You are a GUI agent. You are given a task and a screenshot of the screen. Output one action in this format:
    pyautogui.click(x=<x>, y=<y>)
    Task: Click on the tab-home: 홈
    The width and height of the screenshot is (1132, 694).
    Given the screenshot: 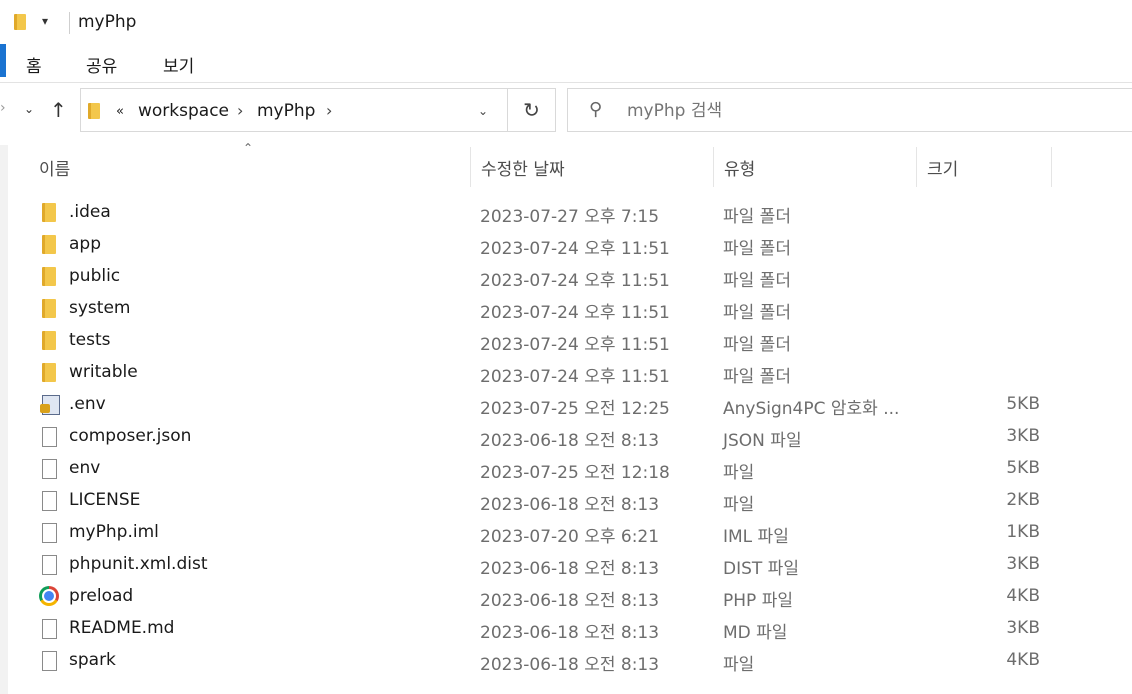 What is the action you would take?
    pyautogui.click(x=34, y=64)
    